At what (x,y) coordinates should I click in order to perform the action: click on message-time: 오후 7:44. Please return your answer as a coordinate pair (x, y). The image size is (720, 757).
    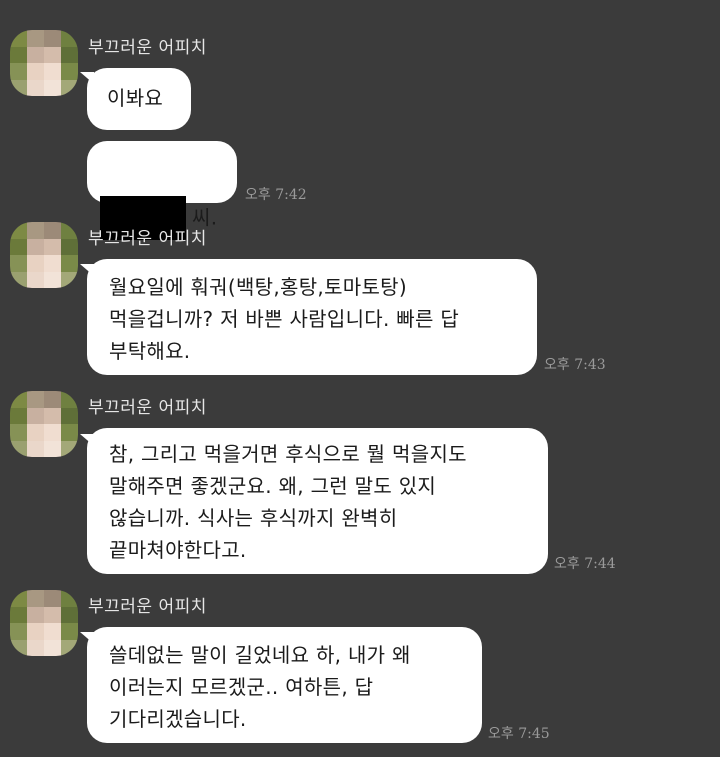
    Looking at the image, I should click on (585, 564).